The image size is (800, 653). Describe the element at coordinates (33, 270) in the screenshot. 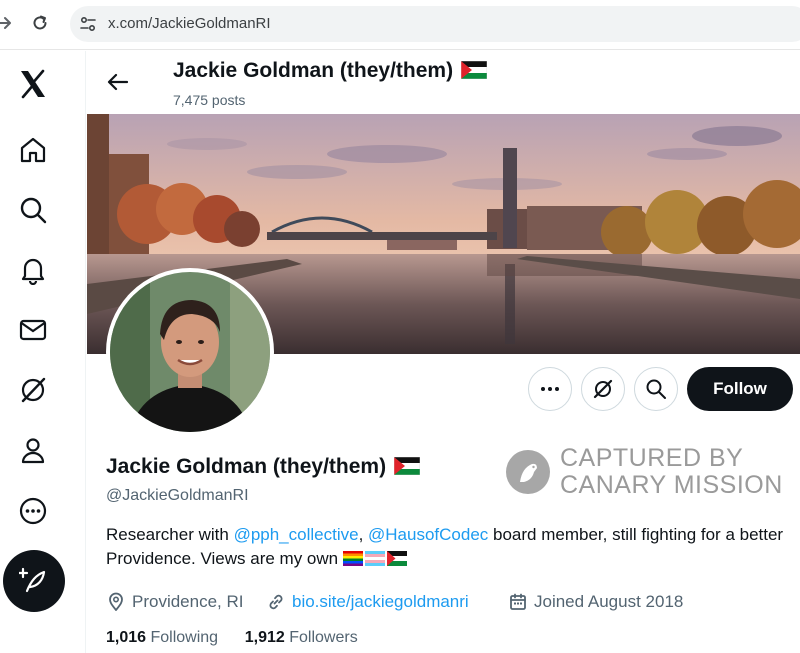

I see `notifications-bell-icon` at that location.